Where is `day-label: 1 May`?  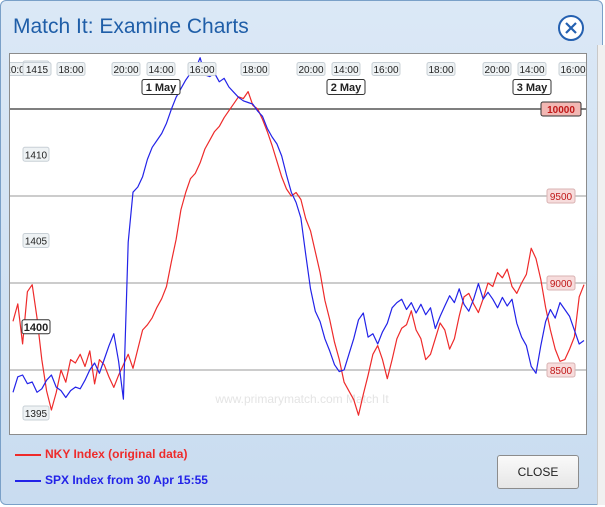
day-label: 1 May is located at coordinates (161, 88).